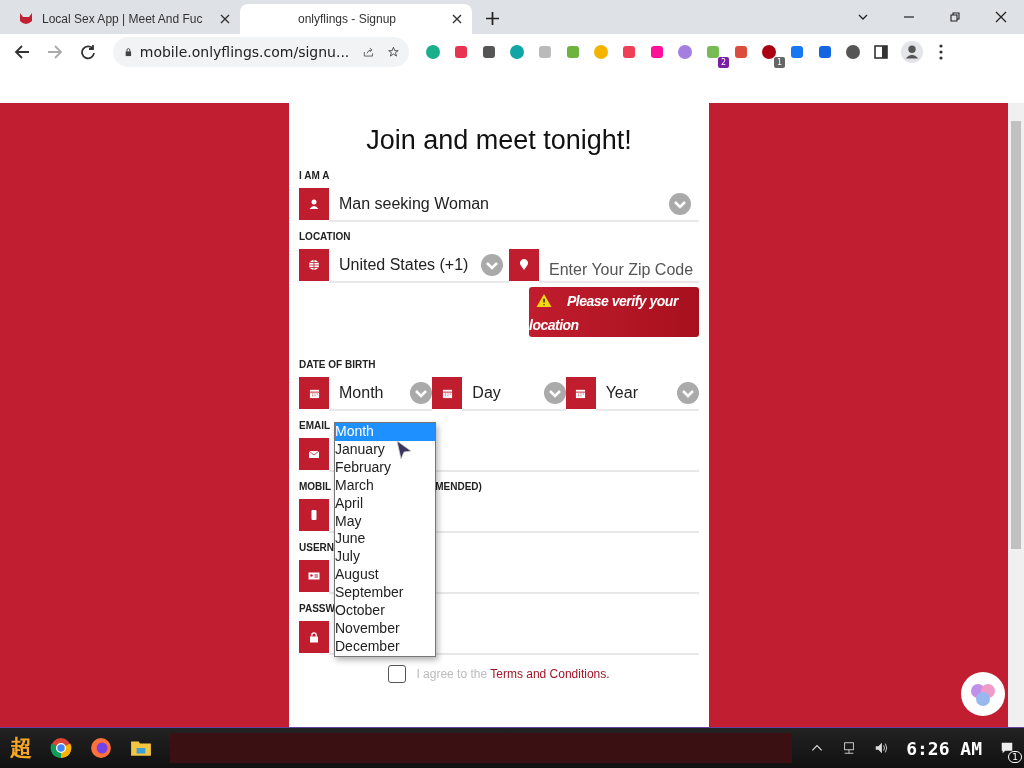  Describe the element at coordinates (1015, 757) in the screenshot. I see `notification-count: 1` at that location.